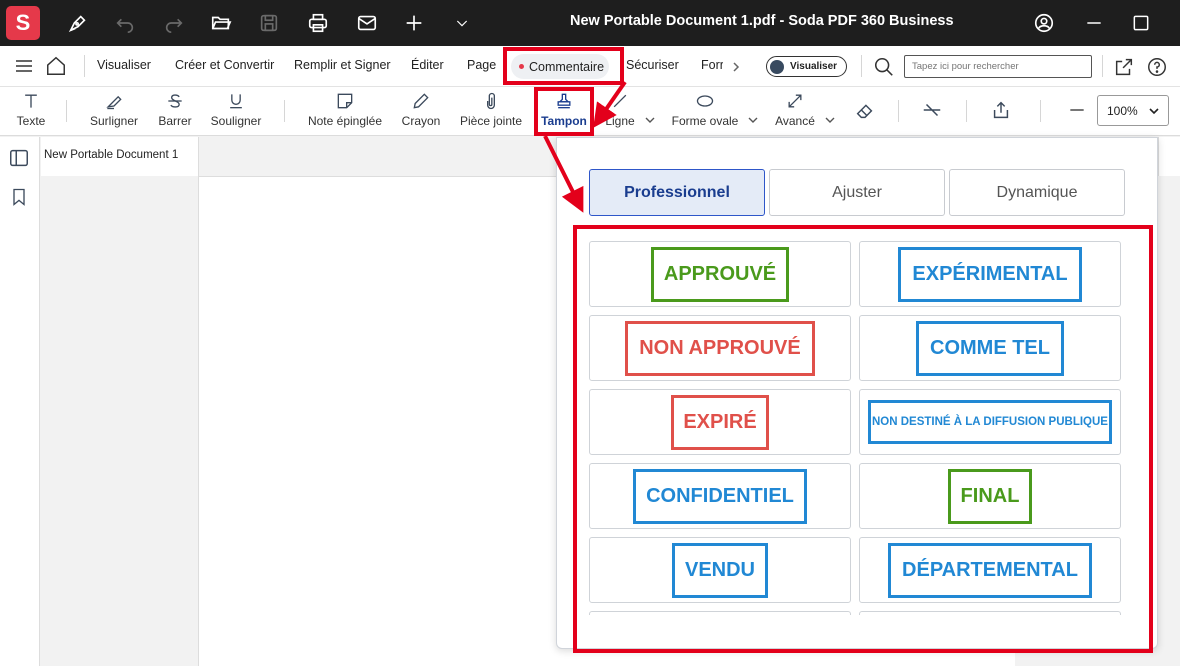 Image resolution: width=1180 pixels, height=666 pixels. I want to click on toggle-knob, so click(777, 66).